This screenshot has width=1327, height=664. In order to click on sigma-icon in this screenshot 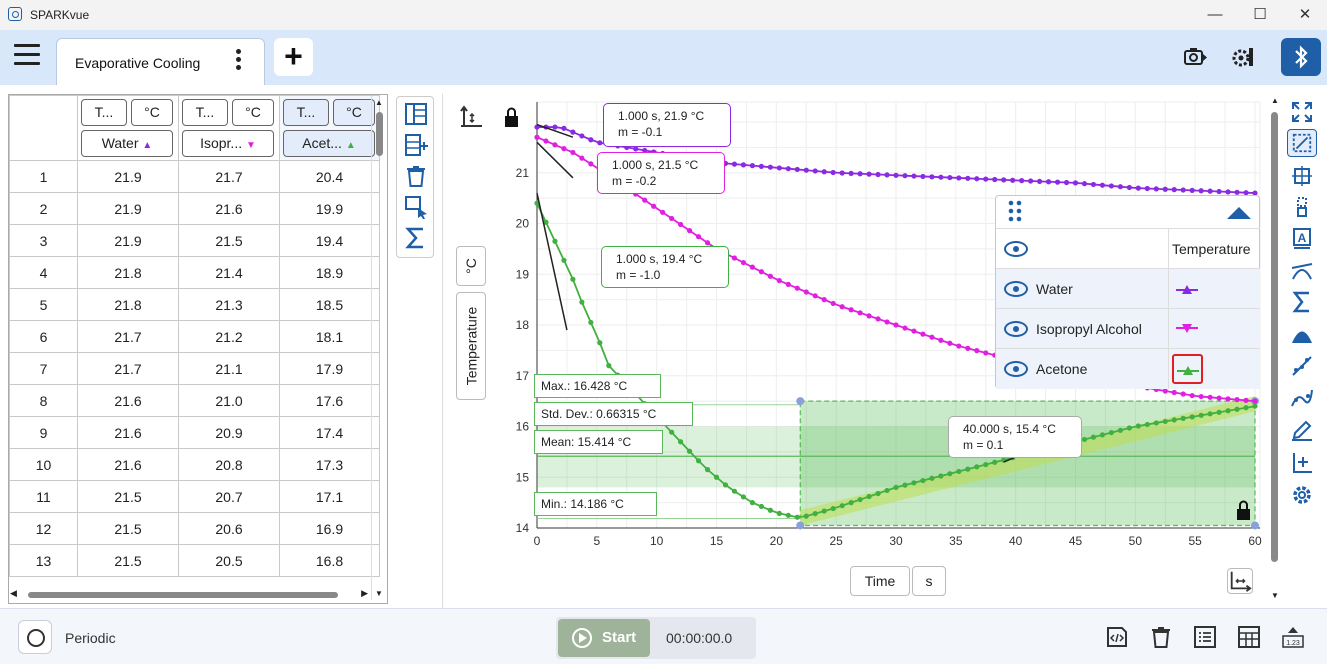, I will do `click(1302, 302)`.